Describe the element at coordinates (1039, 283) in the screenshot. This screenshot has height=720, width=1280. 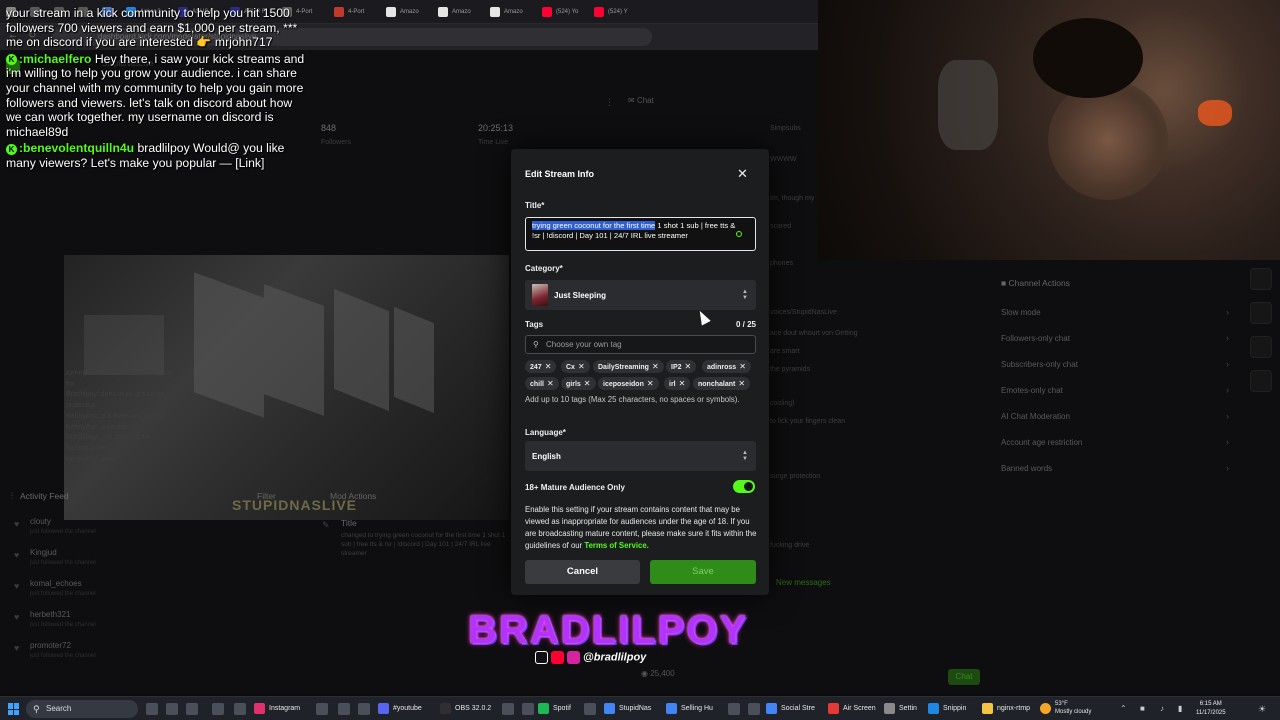
I see `channel-actions-label: Channel Actions` at that location.